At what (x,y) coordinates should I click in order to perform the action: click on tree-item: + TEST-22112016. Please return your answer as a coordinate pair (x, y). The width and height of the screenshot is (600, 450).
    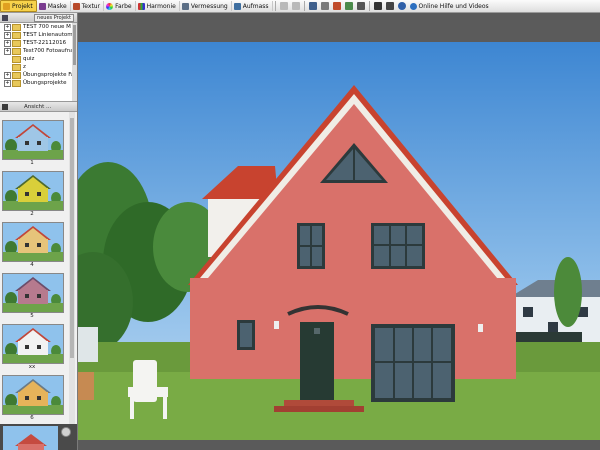
    Looking at the image, I should click on (38, 43).